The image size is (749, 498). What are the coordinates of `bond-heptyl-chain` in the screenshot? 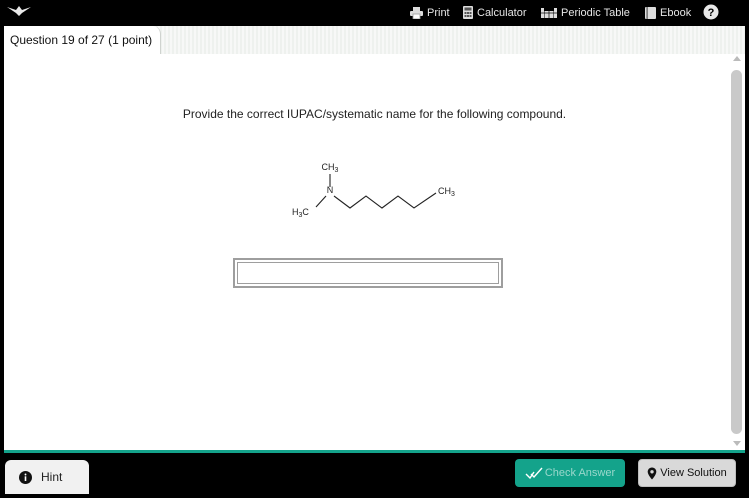 It's located at (385, 200).